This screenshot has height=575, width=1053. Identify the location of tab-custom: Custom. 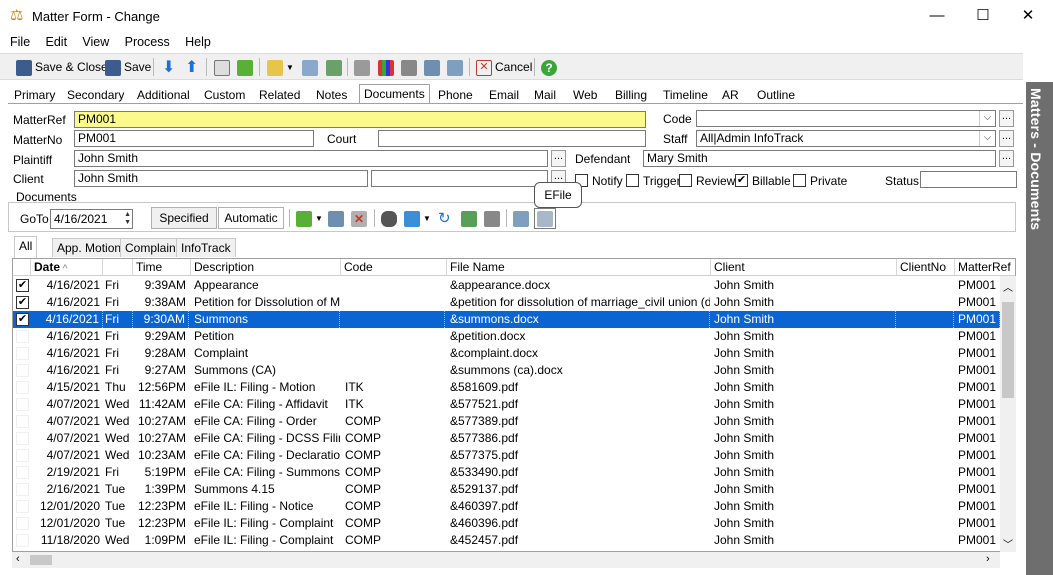
(224, 95).